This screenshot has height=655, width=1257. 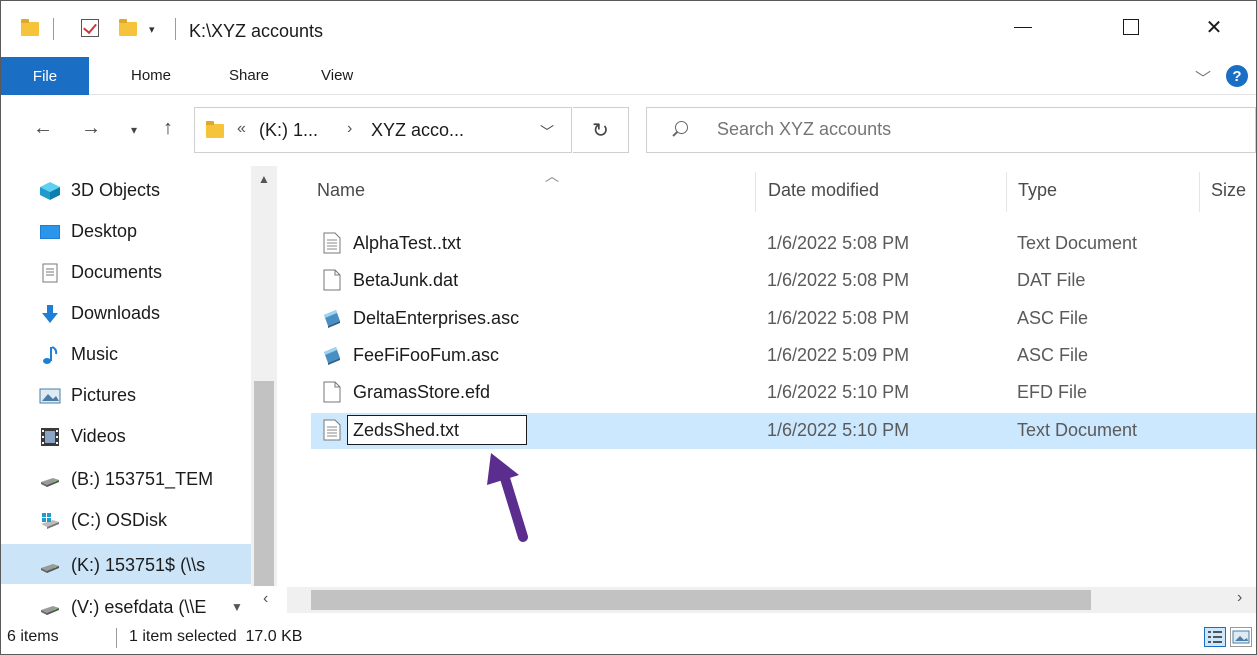 I want to click on sidebar-item-documents: Documents, so click(x=126, y=272).